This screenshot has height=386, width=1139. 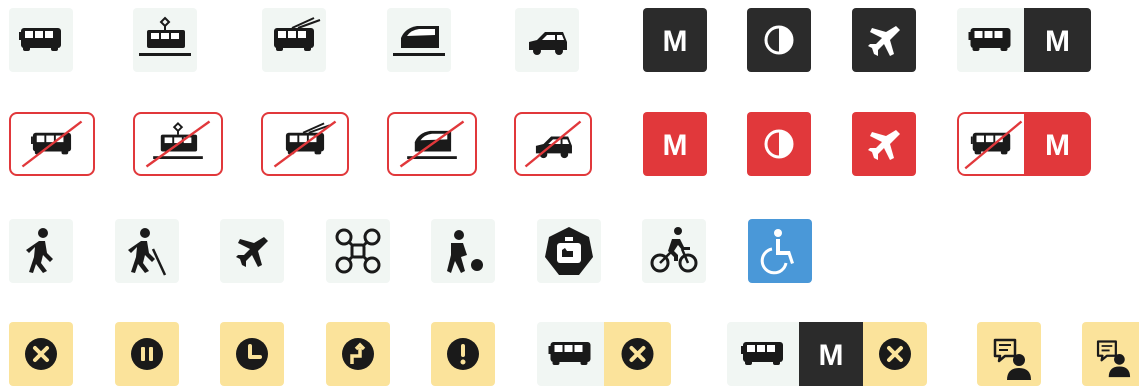 I want to click on bus-metro-cancelled-icon: M, so click(x=827, y=354).